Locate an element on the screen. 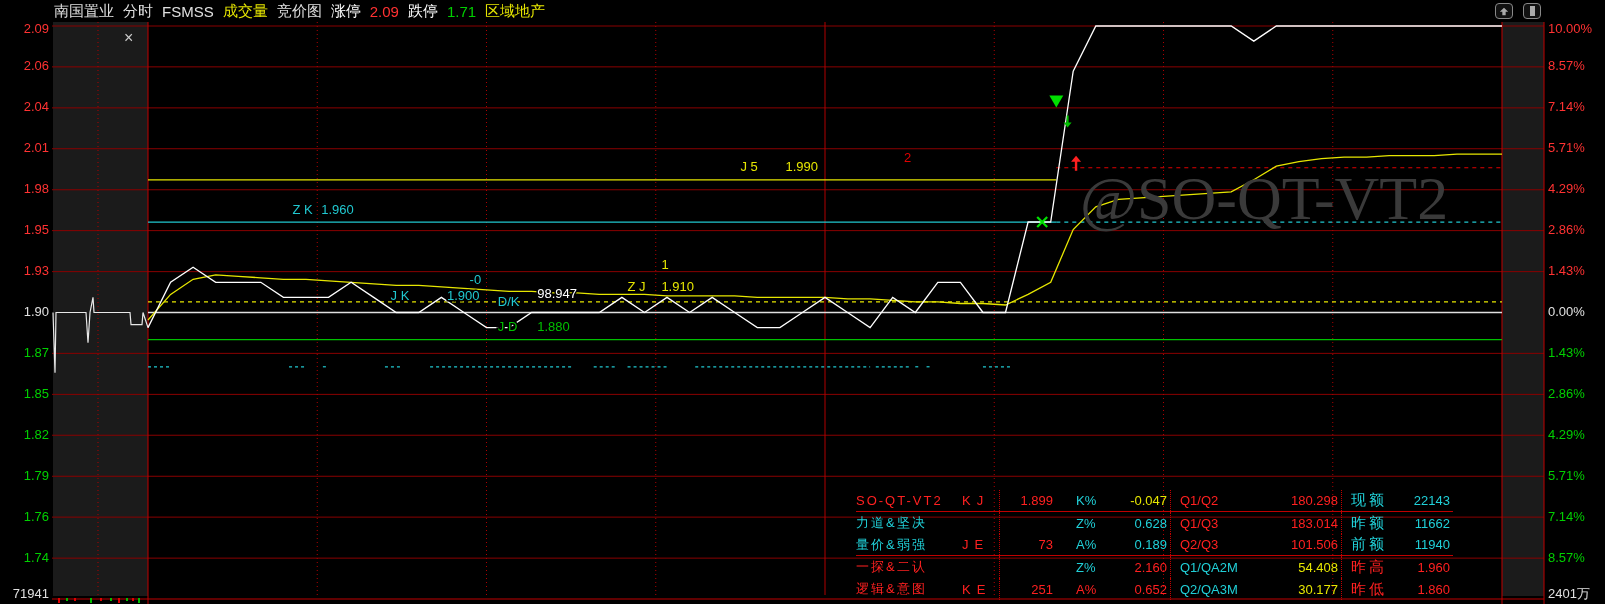 Image resolution: width=1605 pixels, height=604 pixels. indicator-label: 2 is located at coordinates (908, 157).